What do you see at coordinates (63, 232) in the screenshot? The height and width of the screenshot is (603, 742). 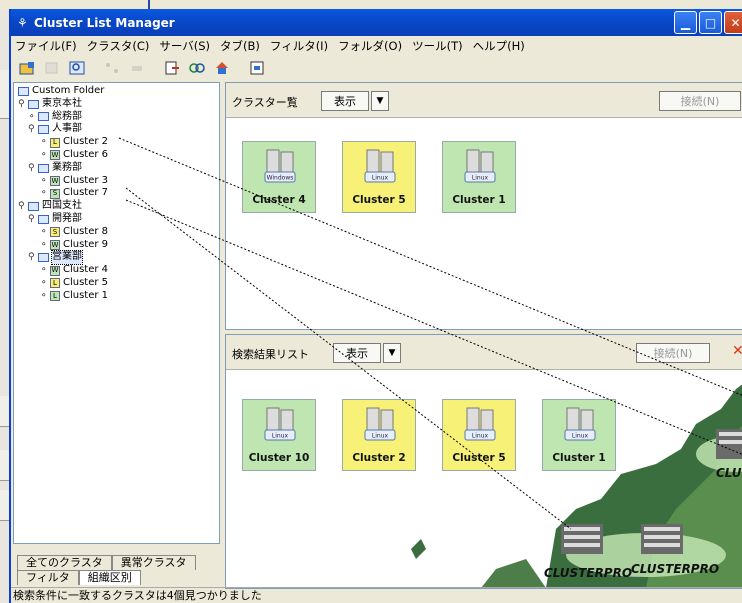 I see `tree-cluster: ⚬ S Cluster 8` at bounding box center [63, 232].